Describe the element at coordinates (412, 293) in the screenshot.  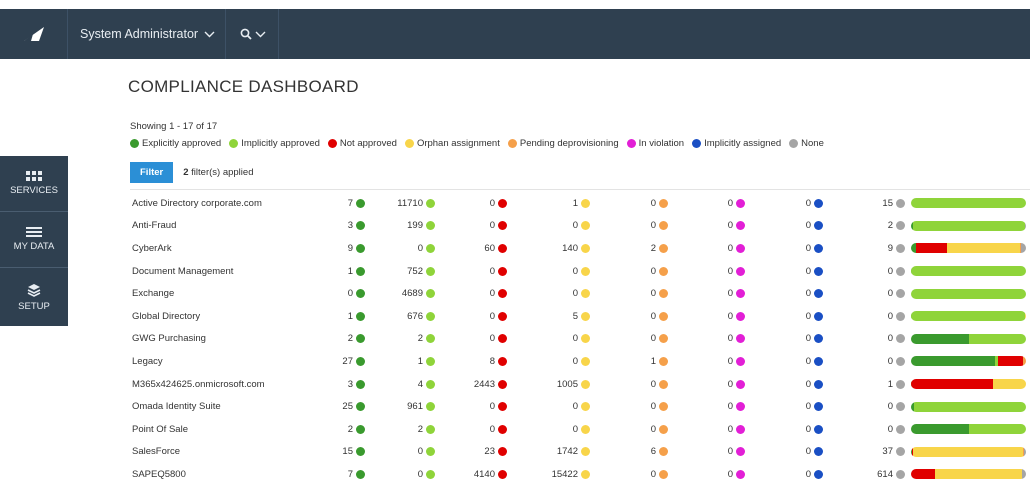
I see `count-value: 4689` at that location.